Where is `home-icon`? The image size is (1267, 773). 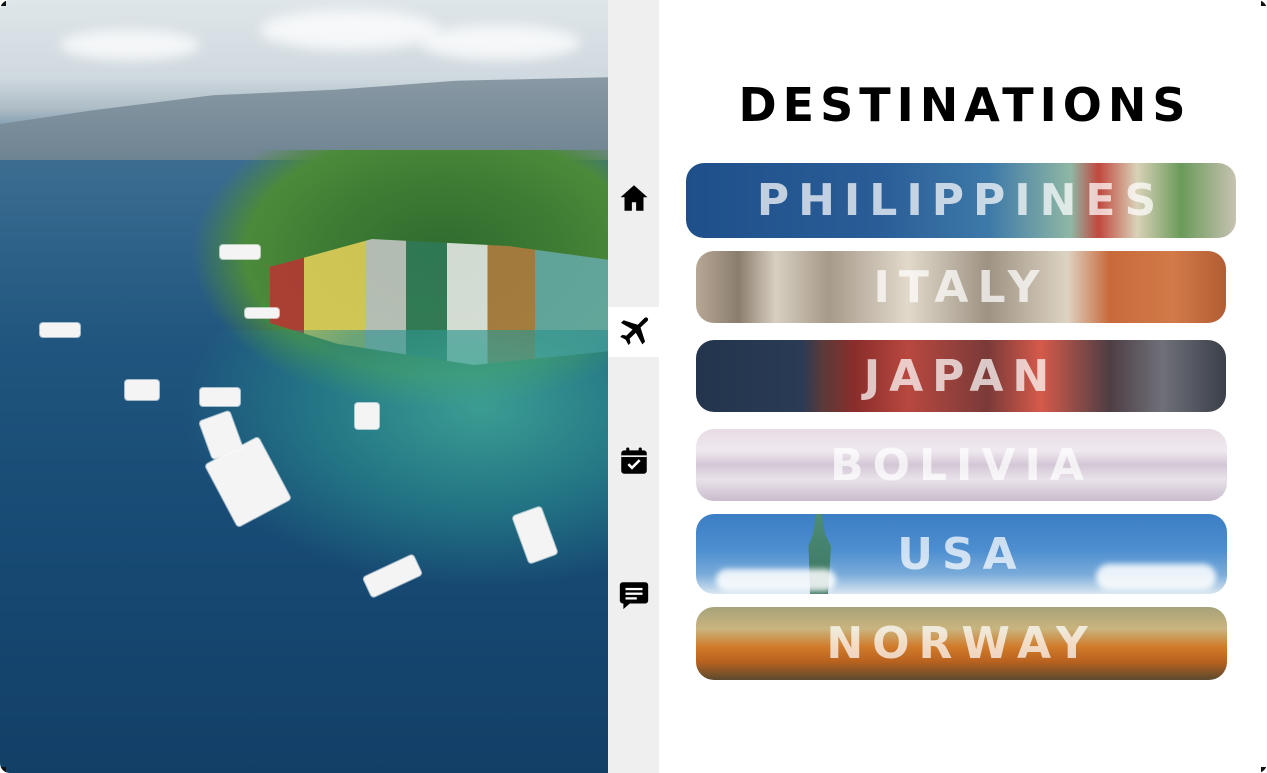 home-icon is located at coordinates (633, 198).